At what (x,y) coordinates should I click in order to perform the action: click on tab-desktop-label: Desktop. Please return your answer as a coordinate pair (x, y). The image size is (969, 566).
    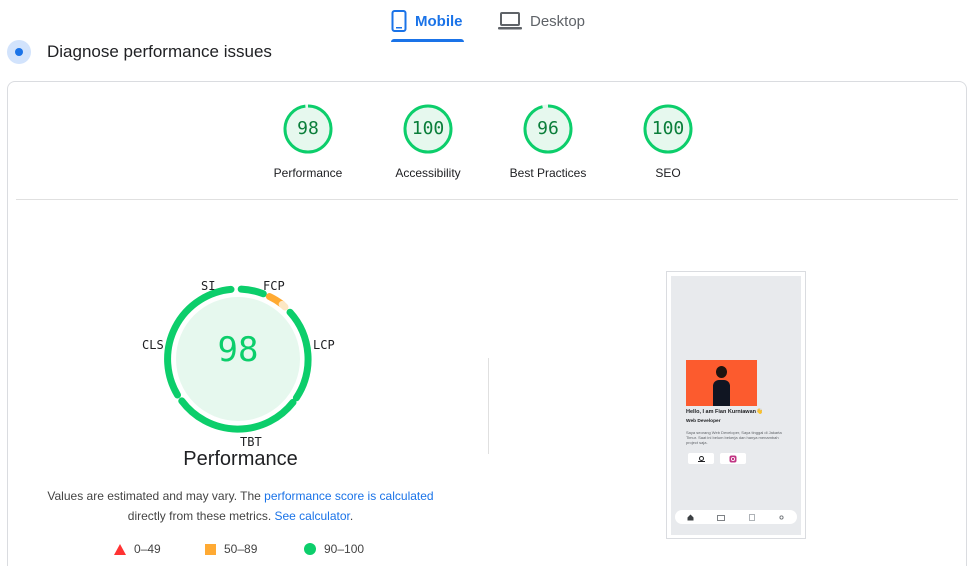
    Looking at the image, I should click on (558, 21).